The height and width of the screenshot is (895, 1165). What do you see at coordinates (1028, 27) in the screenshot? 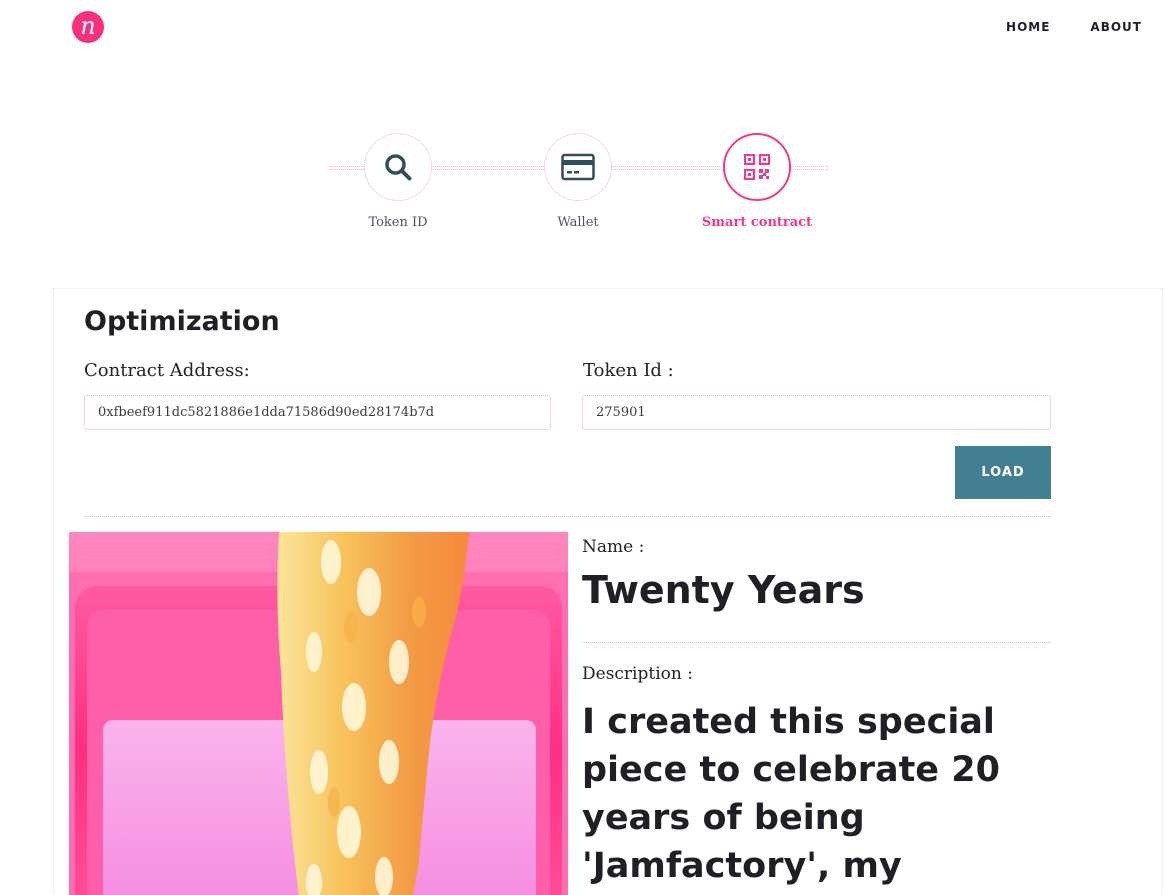
I see `nav-home-link: HOME` at bounding box center [1028, 27].